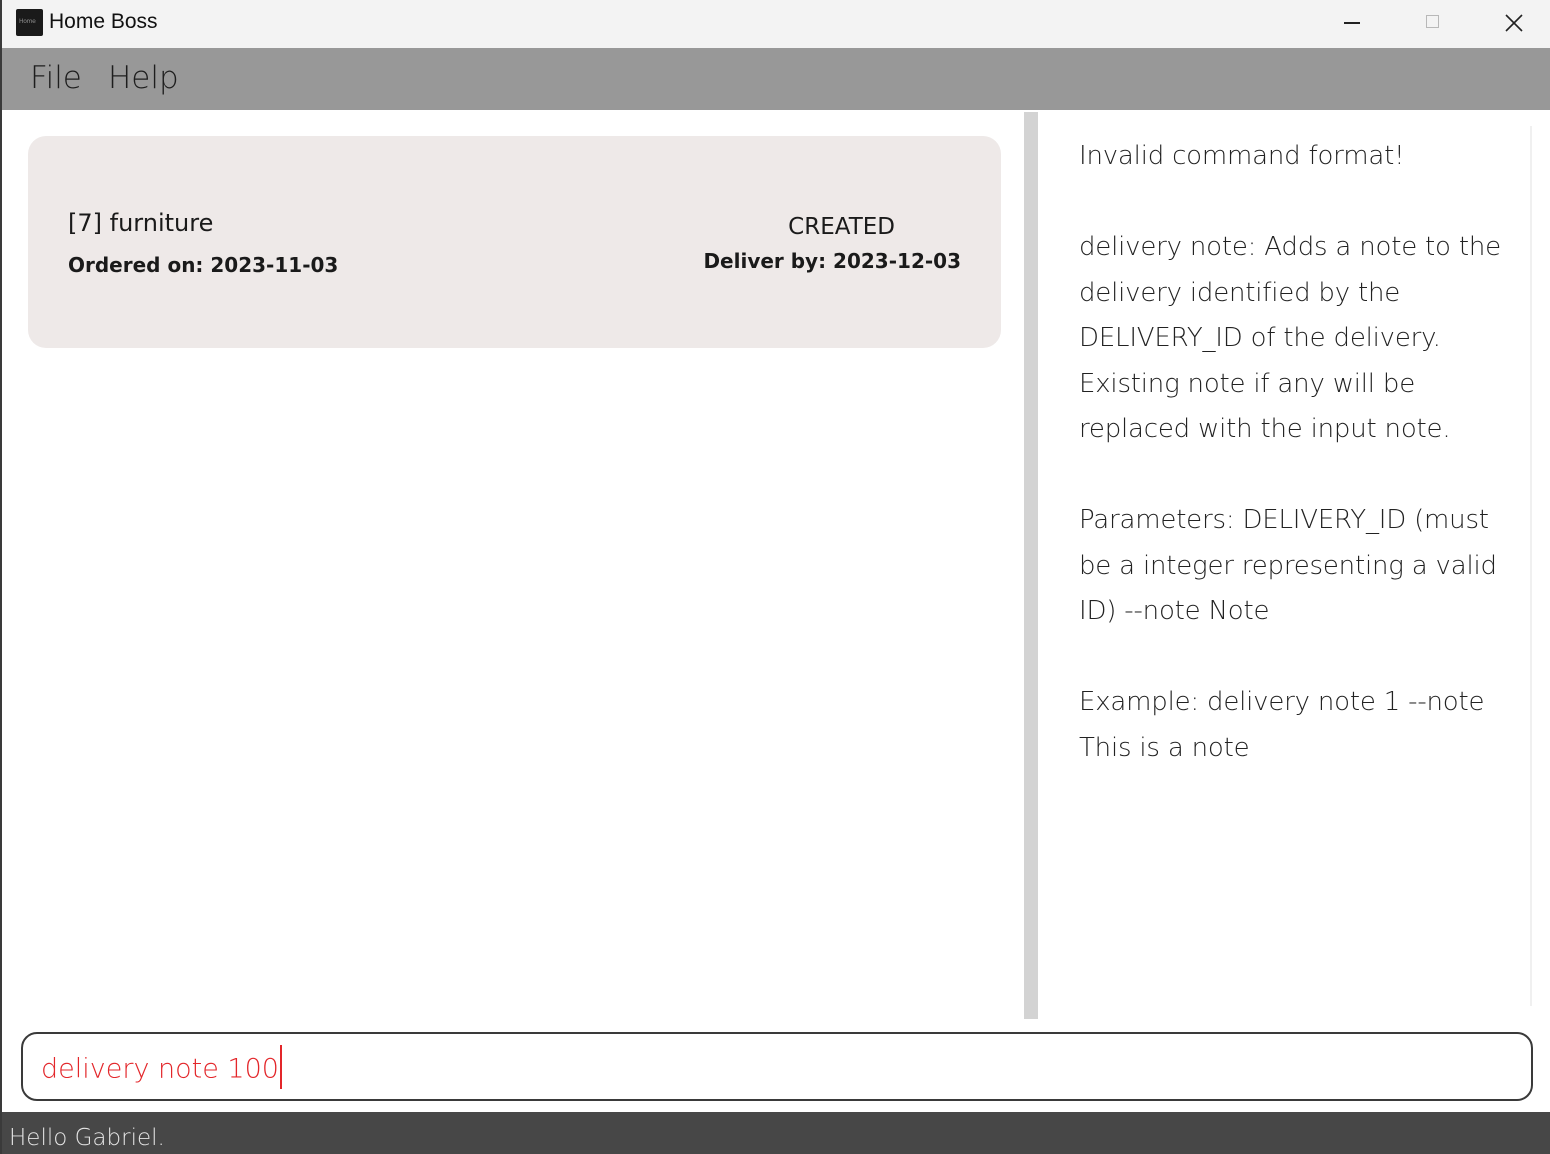 The height and width of the screenshot is (1154, 1550). Describe the element at coordinates (203, 265) in the screenshot. I see `delivery-ordered-date: Ordered on: 2023-11-03` at that location.